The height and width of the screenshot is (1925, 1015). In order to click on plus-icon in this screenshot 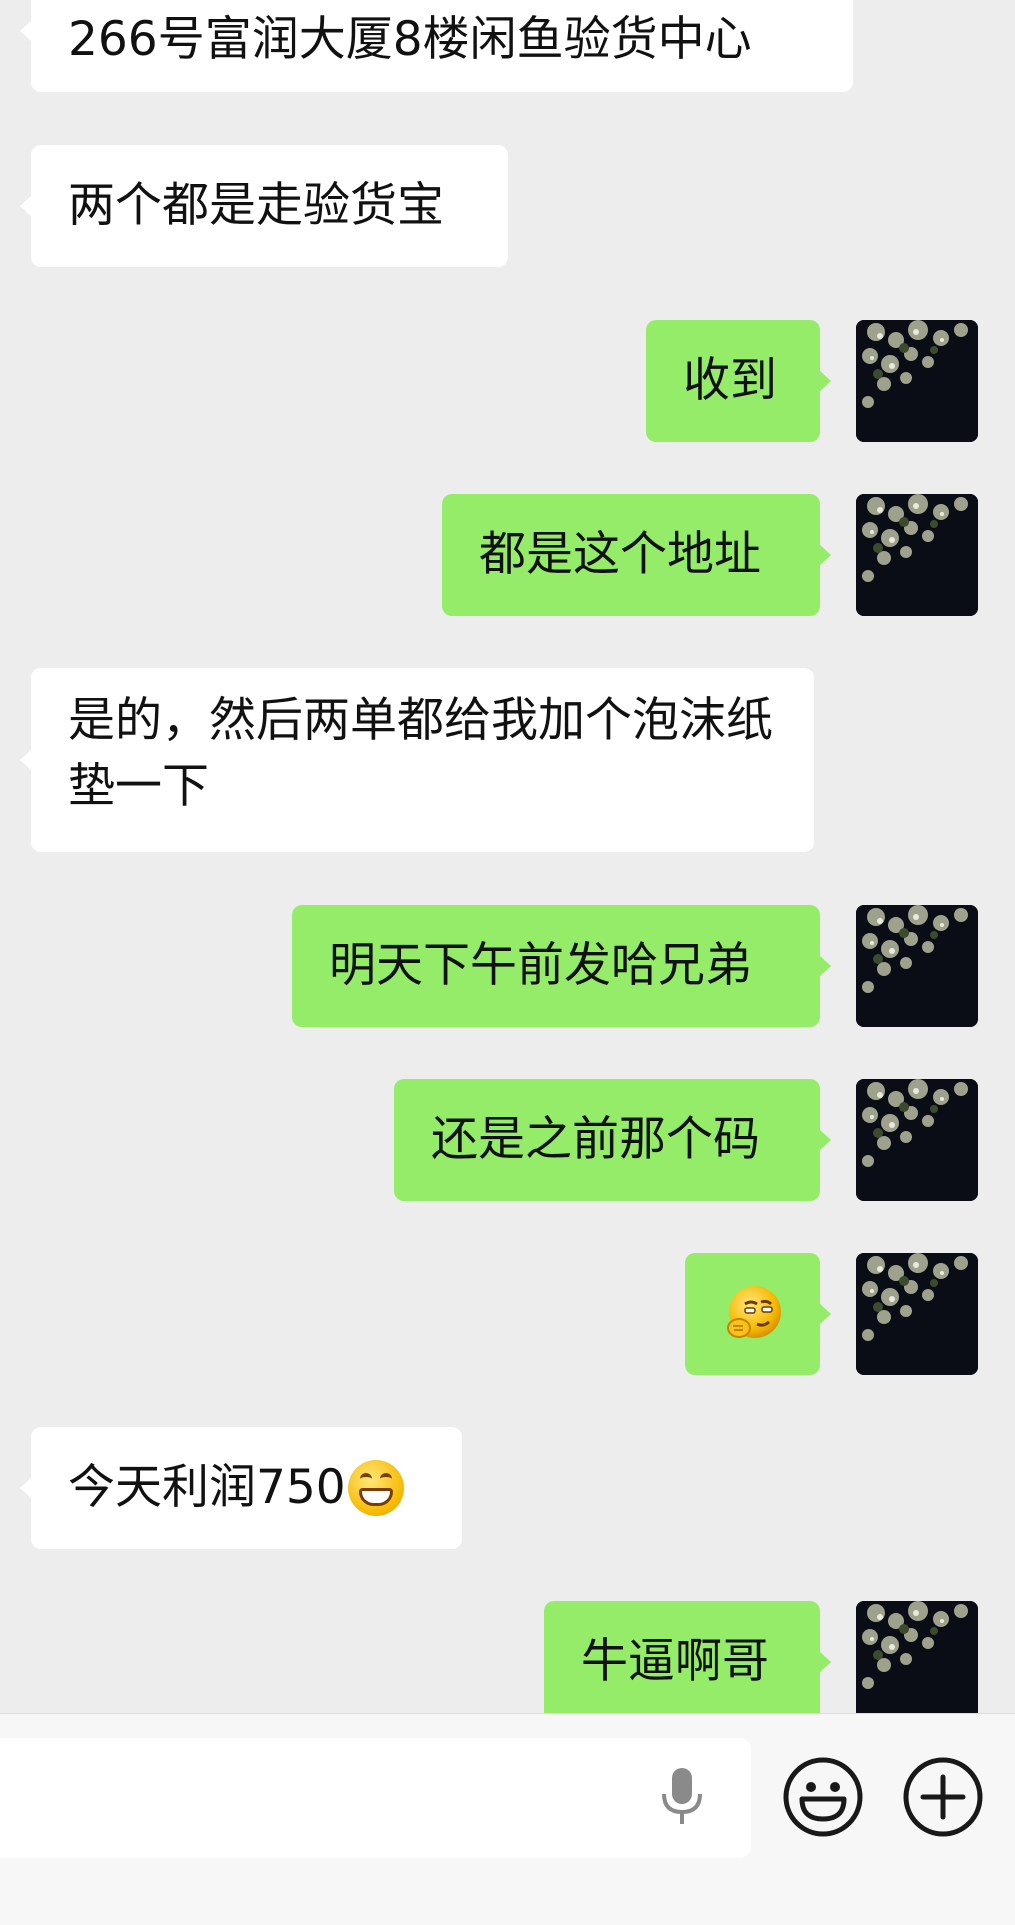, I will do `click(943, 1797)`.